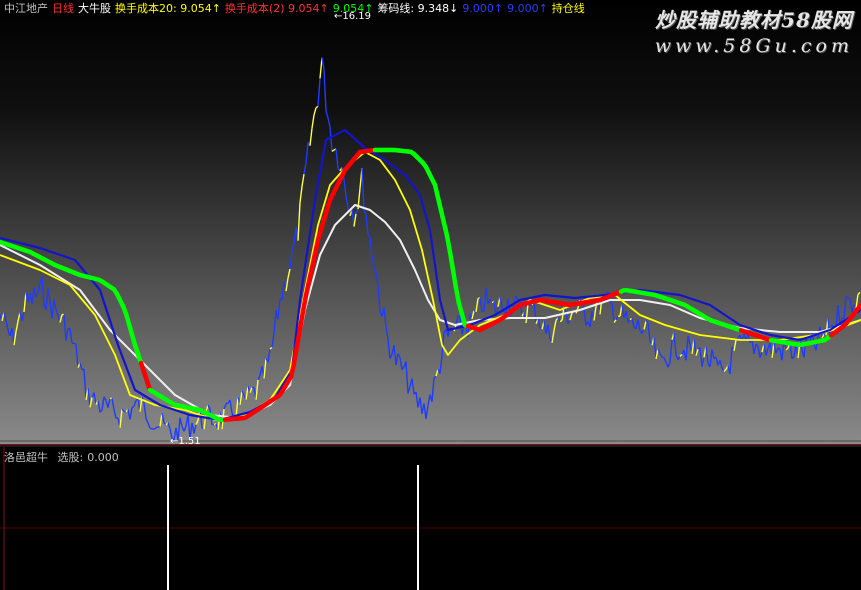  Describe the element at coordinates (483, 8) in the screenshot. I see `blue-label-1: 9.000↑` at that location.